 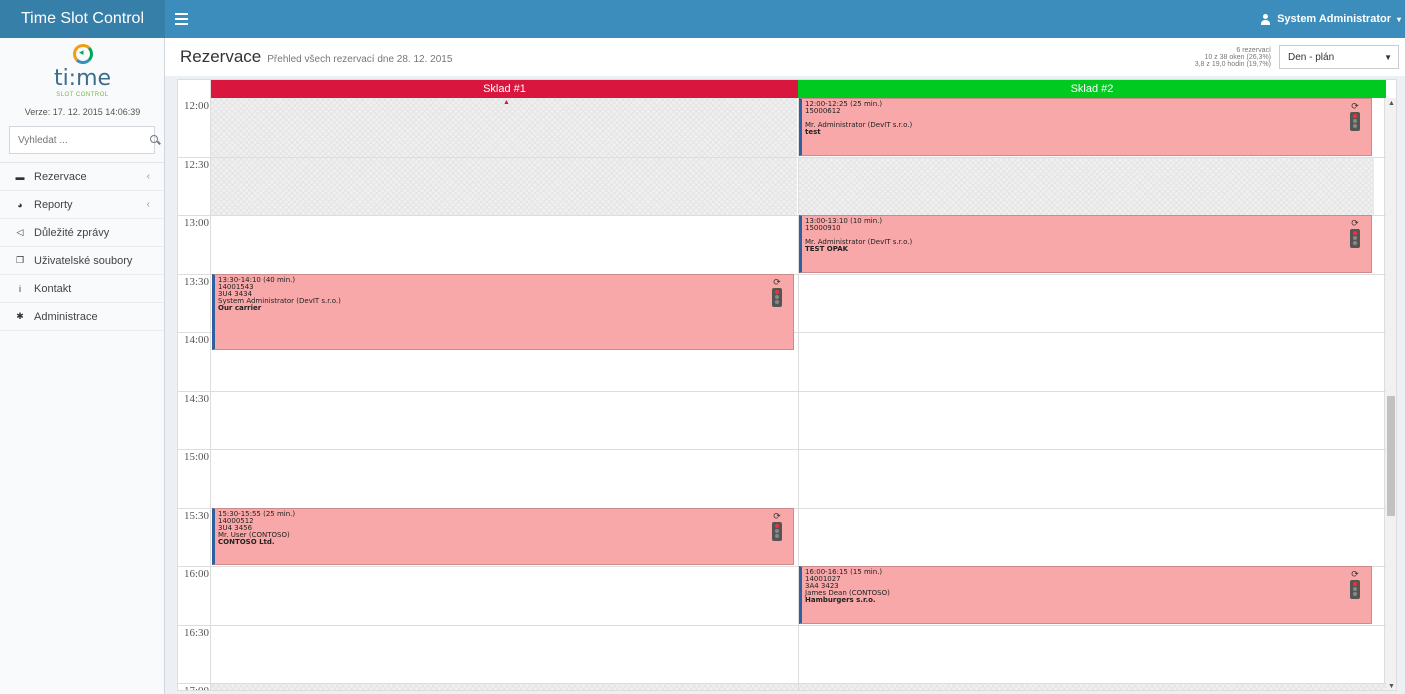 I want to click on unavailable-area, so click(x=1086, y=185).